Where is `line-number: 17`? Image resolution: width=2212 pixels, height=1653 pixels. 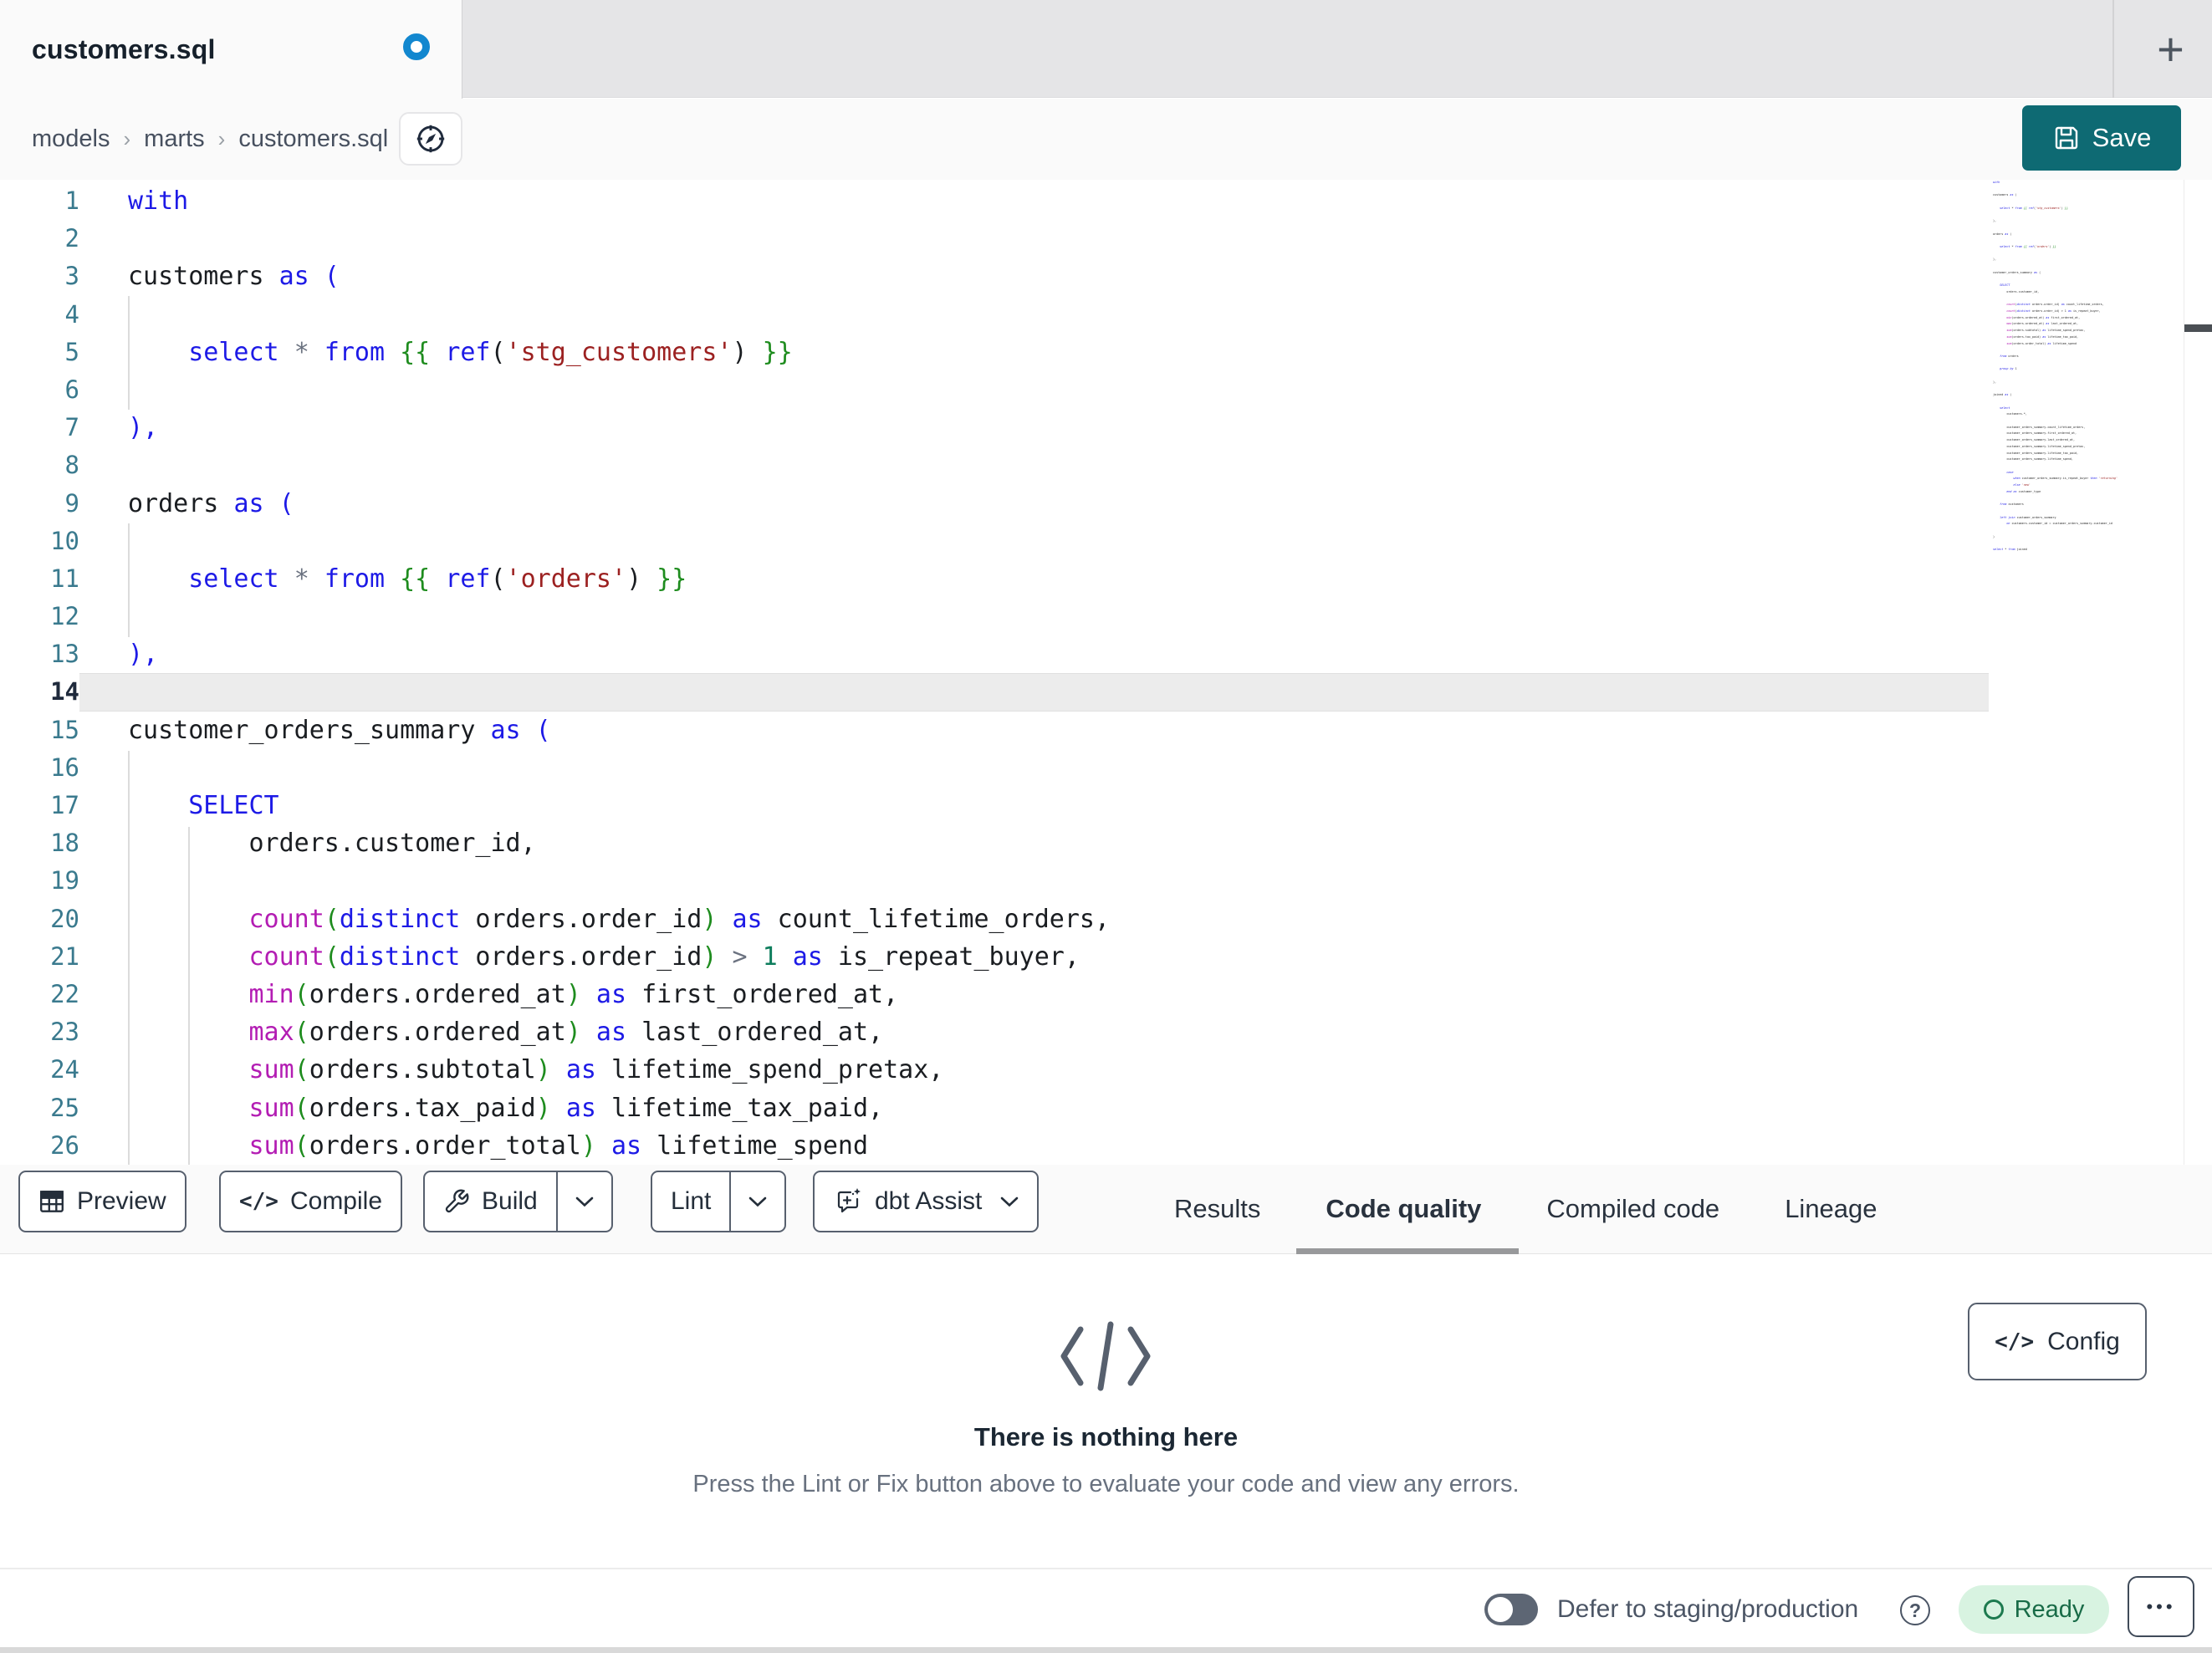
line-number: 17 is located at coordinates (65, 805).